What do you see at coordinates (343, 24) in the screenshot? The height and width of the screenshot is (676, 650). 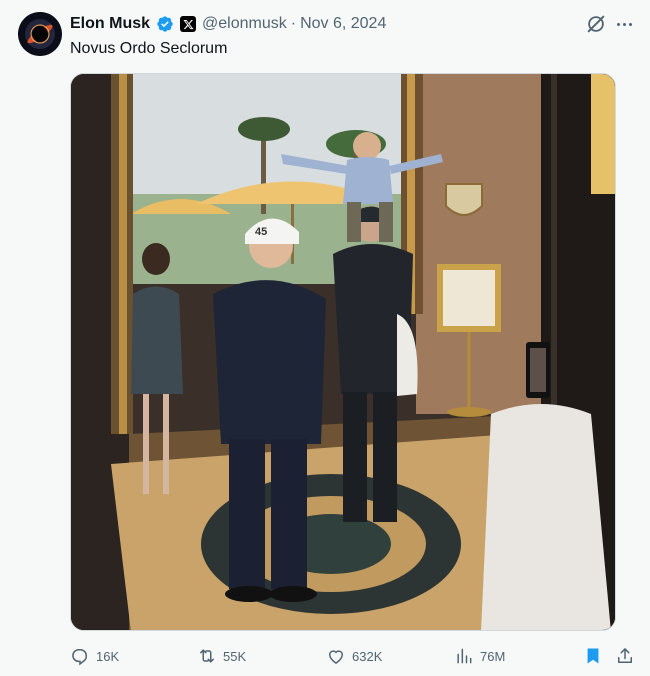 I see `tweet-date: Nov 6, 2024` at bounding box center [343, 24].